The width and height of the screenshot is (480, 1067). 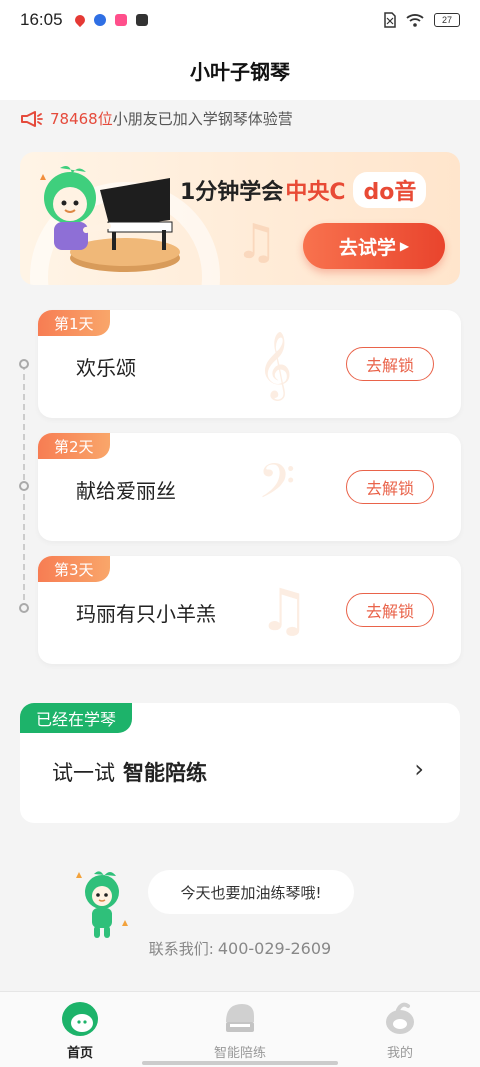 I want to click on baidu-icon, so click(x=99, y=20).